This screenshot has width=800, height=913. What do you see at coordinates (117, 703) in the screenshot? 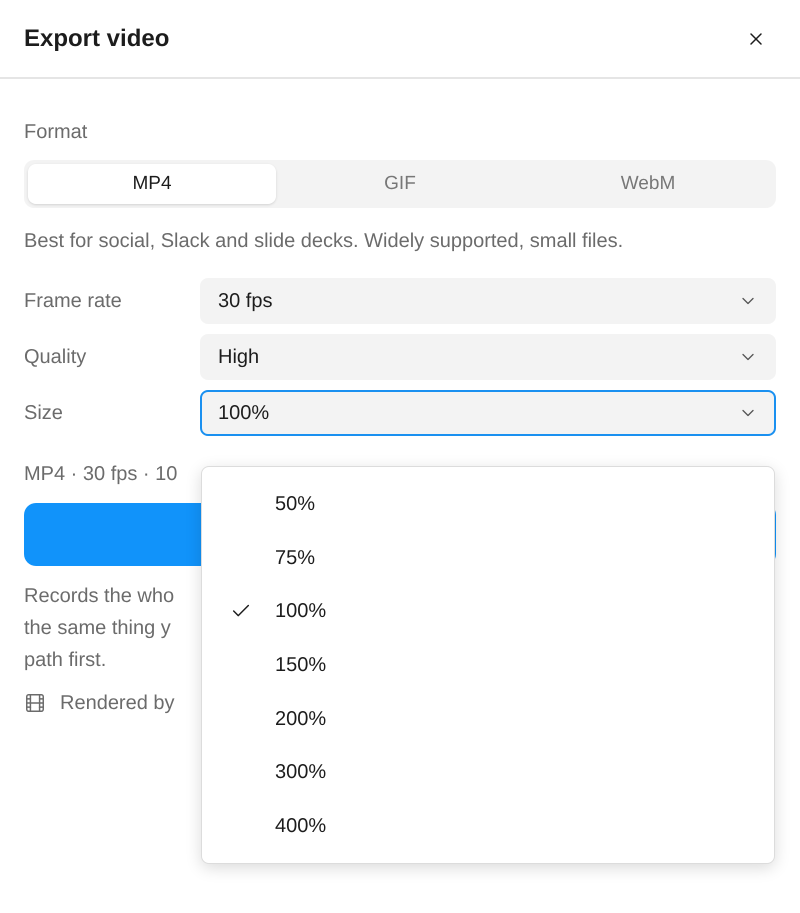
I see `footer-text: Rendered by` at bounding box center [117, 703].